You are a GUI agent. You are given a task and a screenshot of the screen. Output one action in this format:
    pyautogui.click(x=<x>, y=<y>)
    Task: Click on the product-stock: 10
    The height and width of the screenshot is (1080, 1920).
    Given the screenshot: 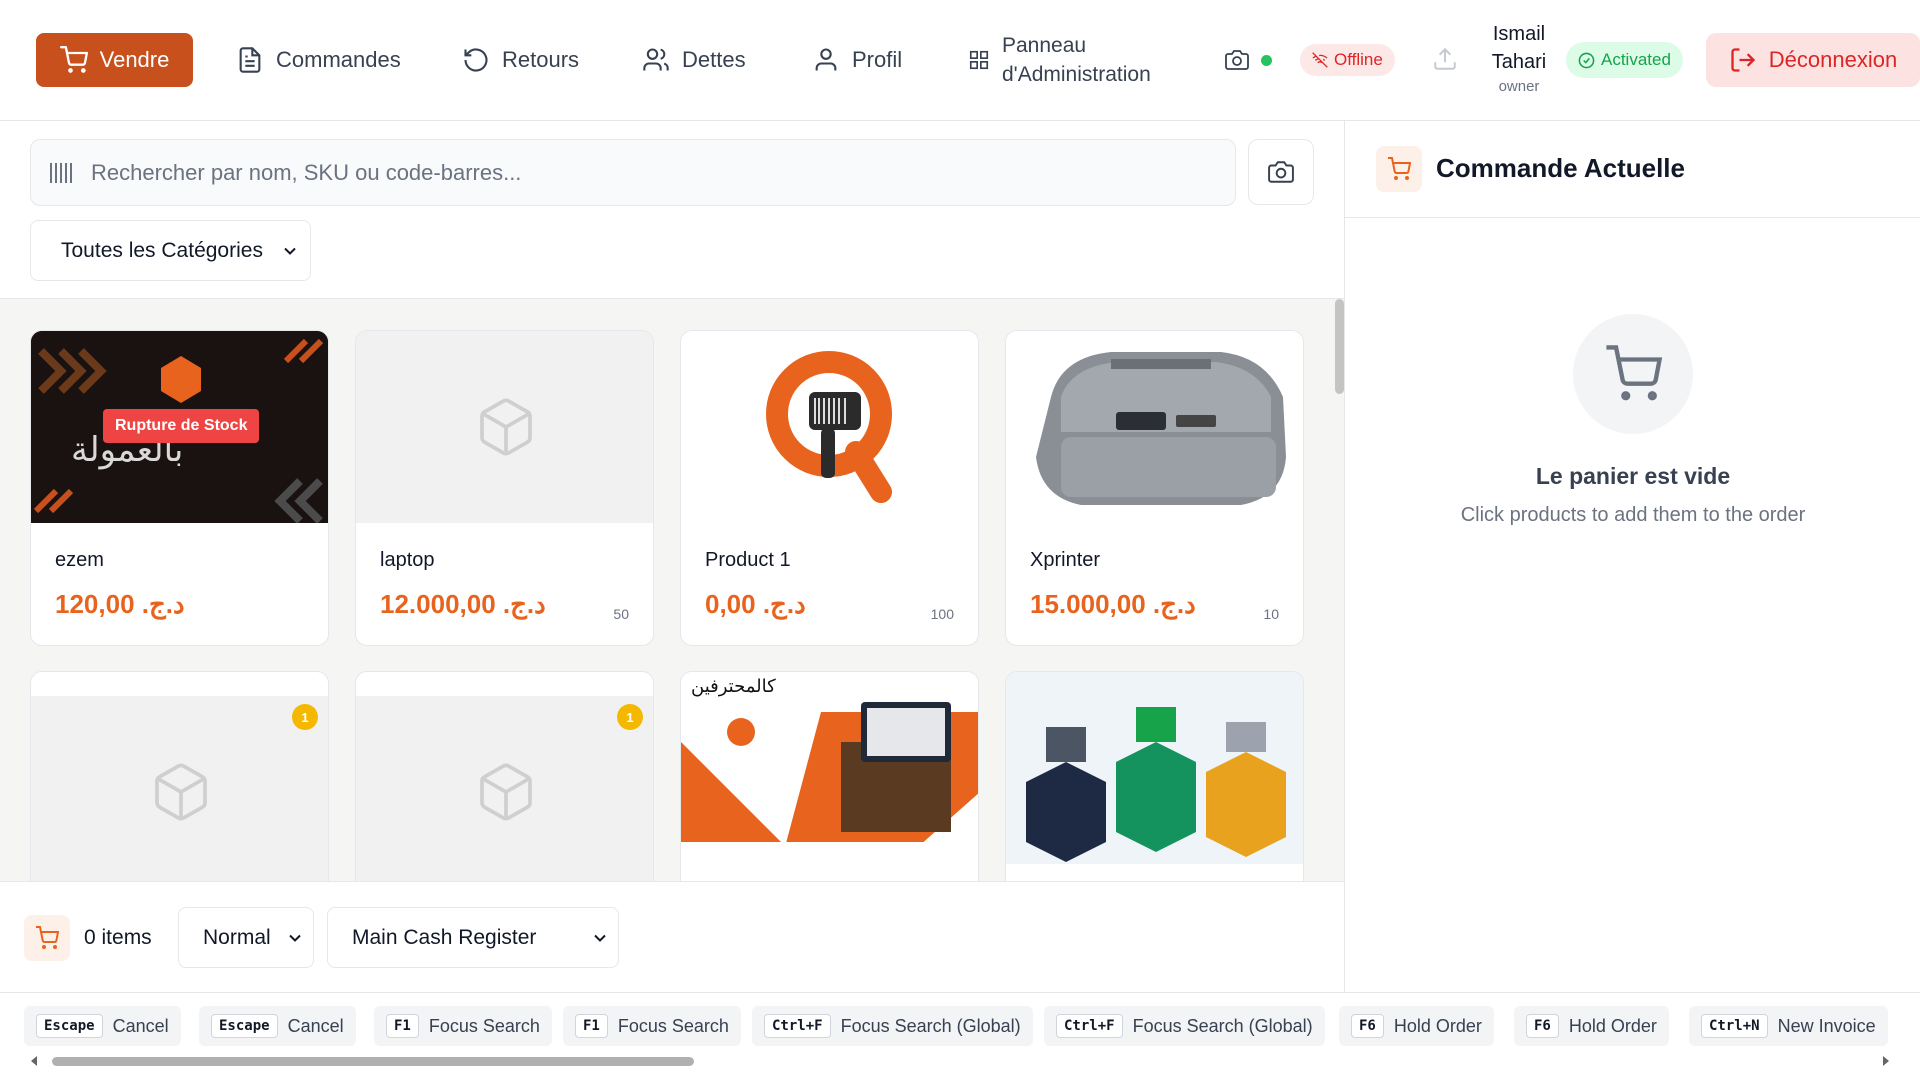 What is the action you would take?
    pyautogui.click(x=1271, y=614)
    